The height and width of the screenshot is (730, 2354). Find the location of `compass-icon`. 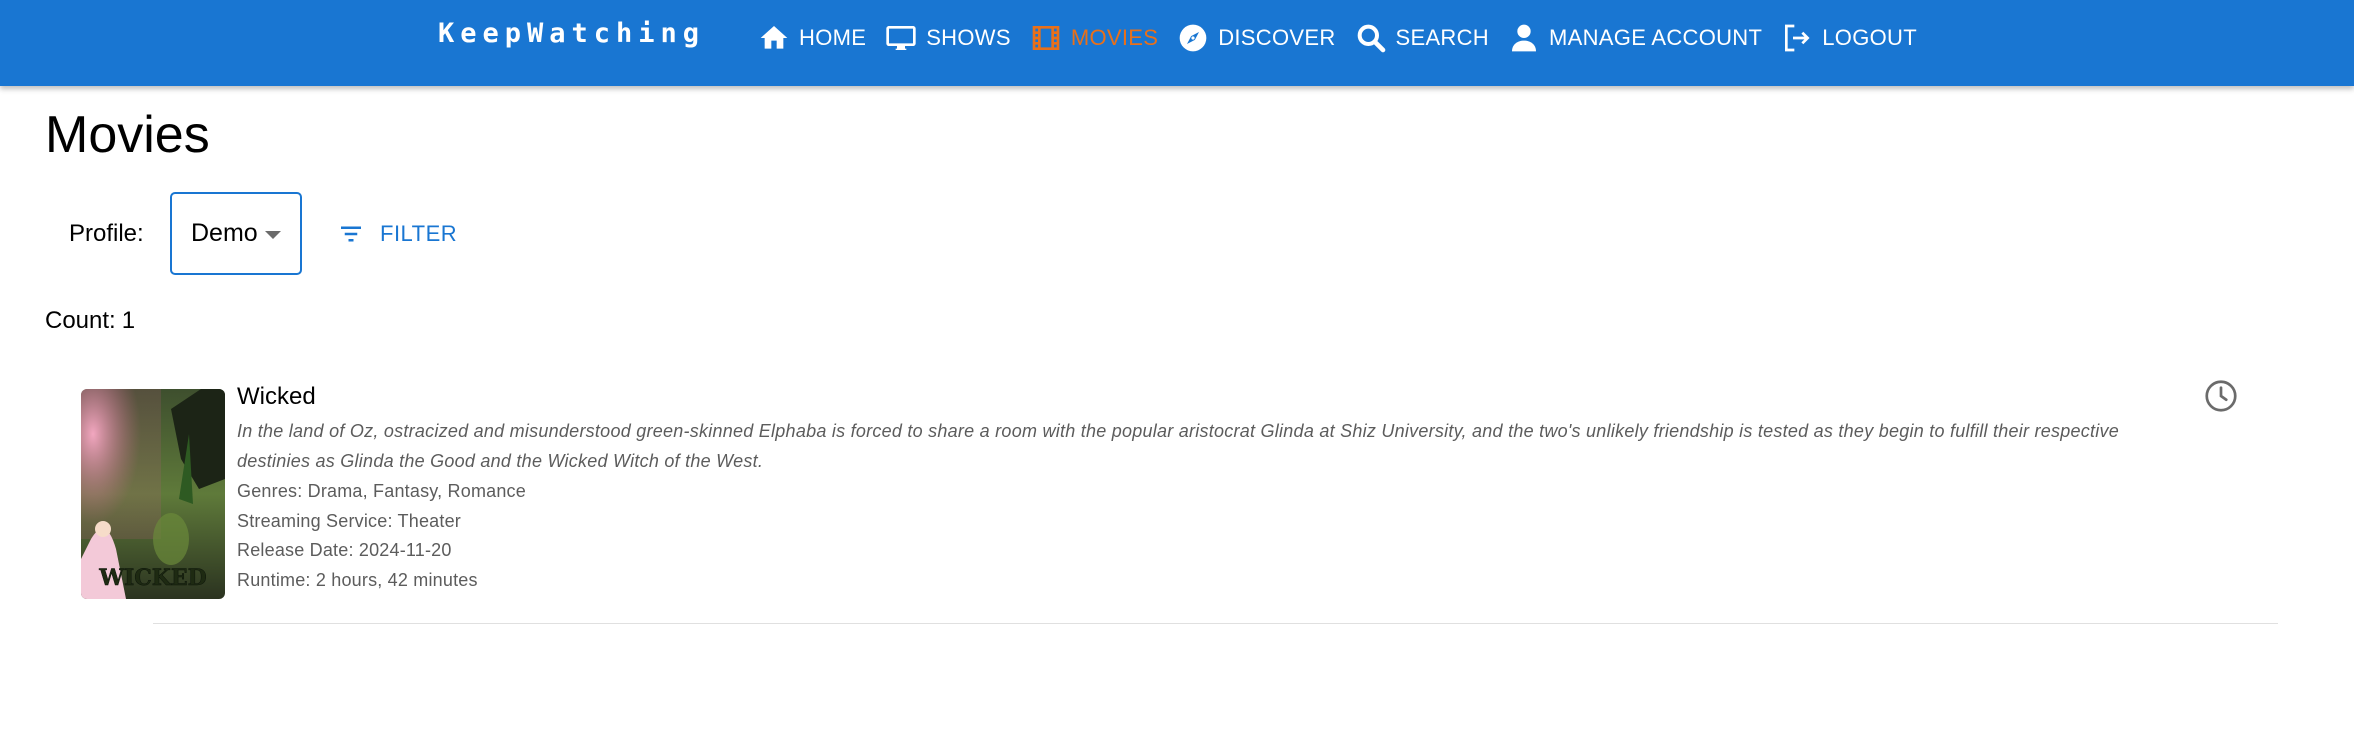

compass-icon is located at coordinates (1193, 38).